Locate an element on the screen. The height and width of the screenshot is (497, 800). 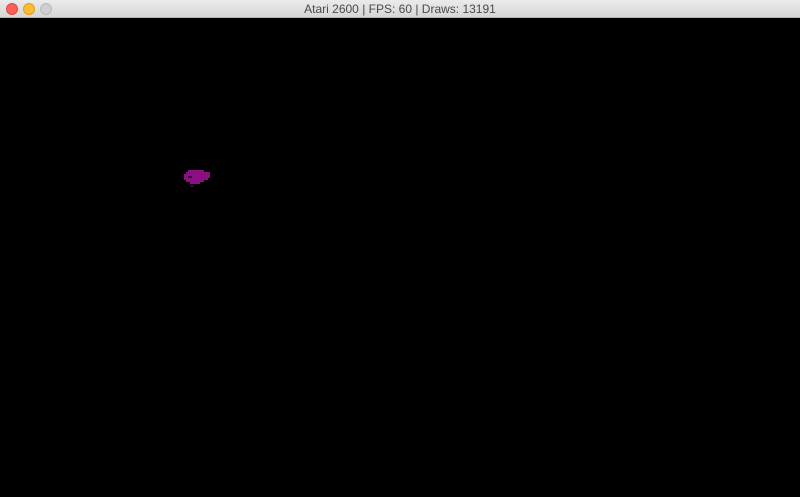
window-title: Atari 2600 | FPS: 60 | Draws: 13191 is located at coordinates (400, 9).